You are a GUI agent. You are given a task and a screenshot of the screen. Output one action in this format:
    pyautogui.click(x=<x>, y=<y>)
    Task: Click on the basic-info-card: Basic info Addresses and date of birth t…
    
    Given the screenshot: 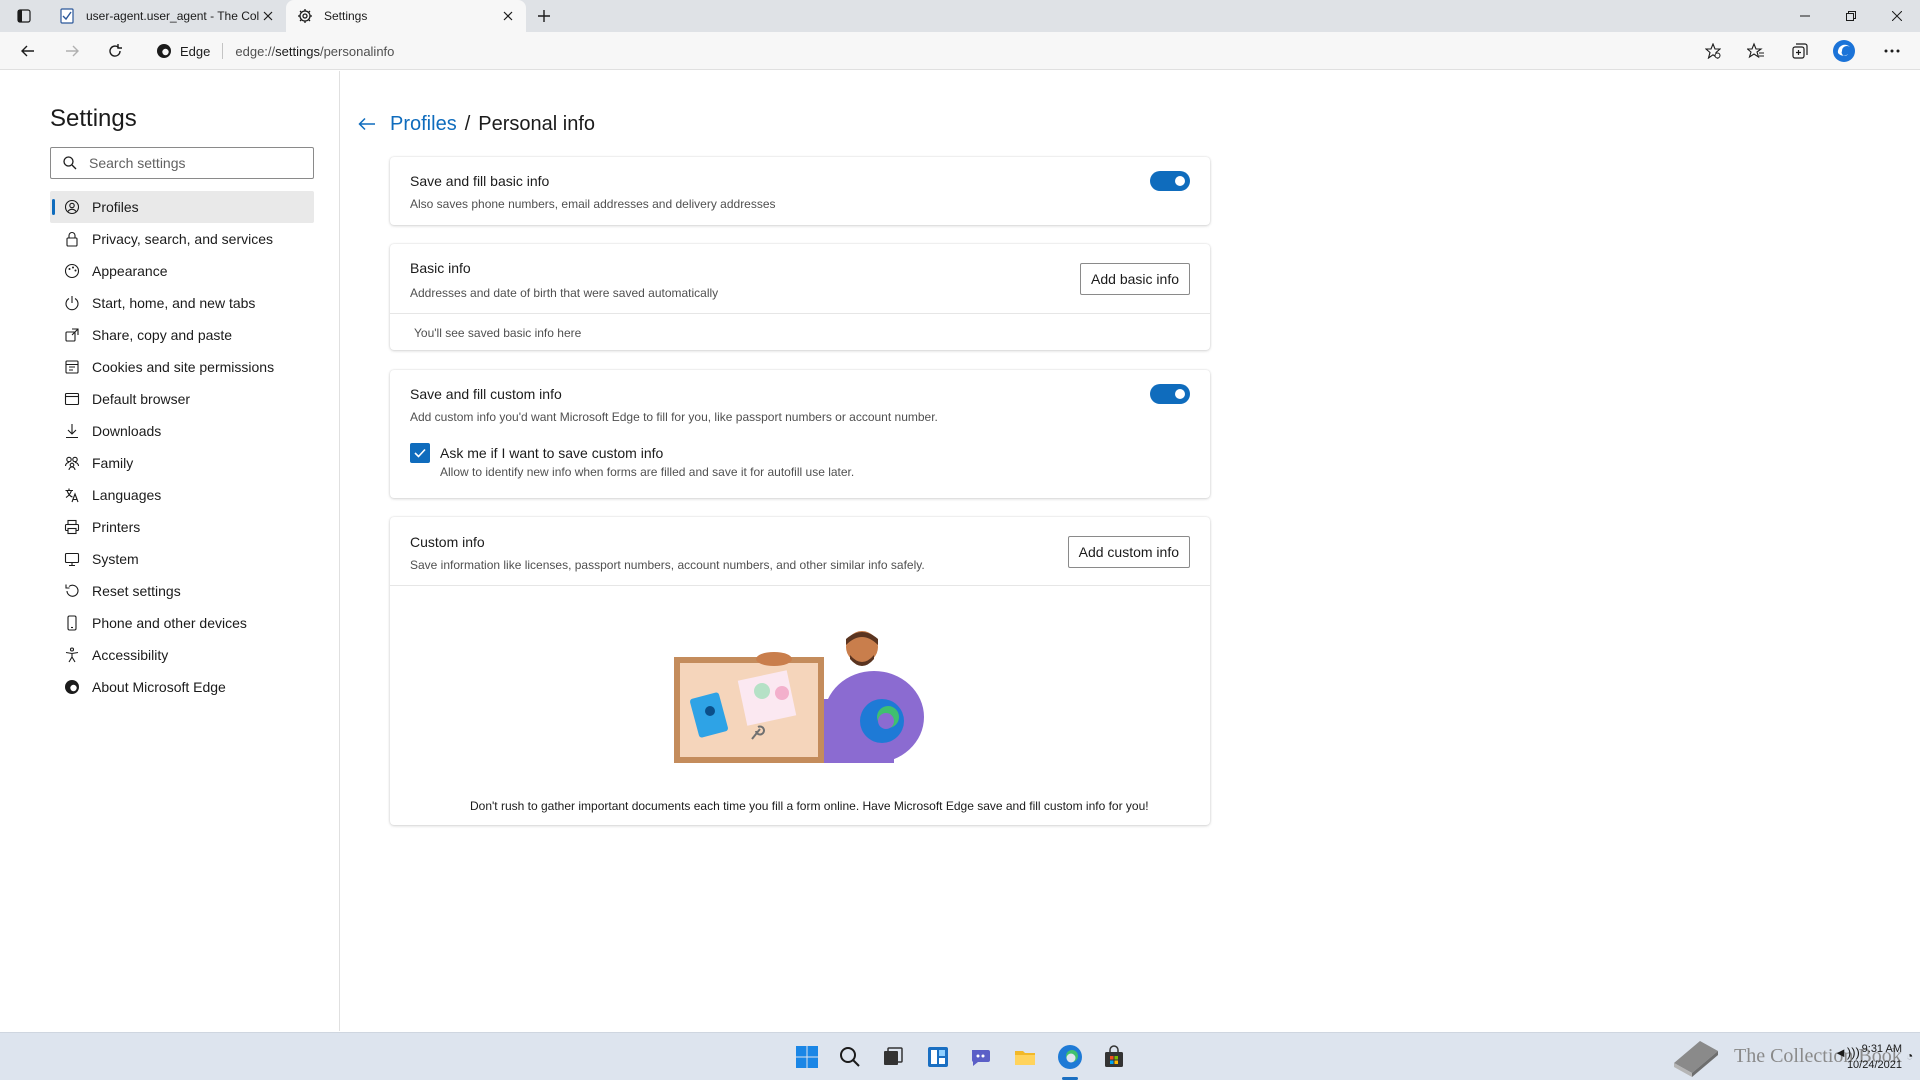 What is the action you would take?
    pyautogui.click(x=800, y=297)
    